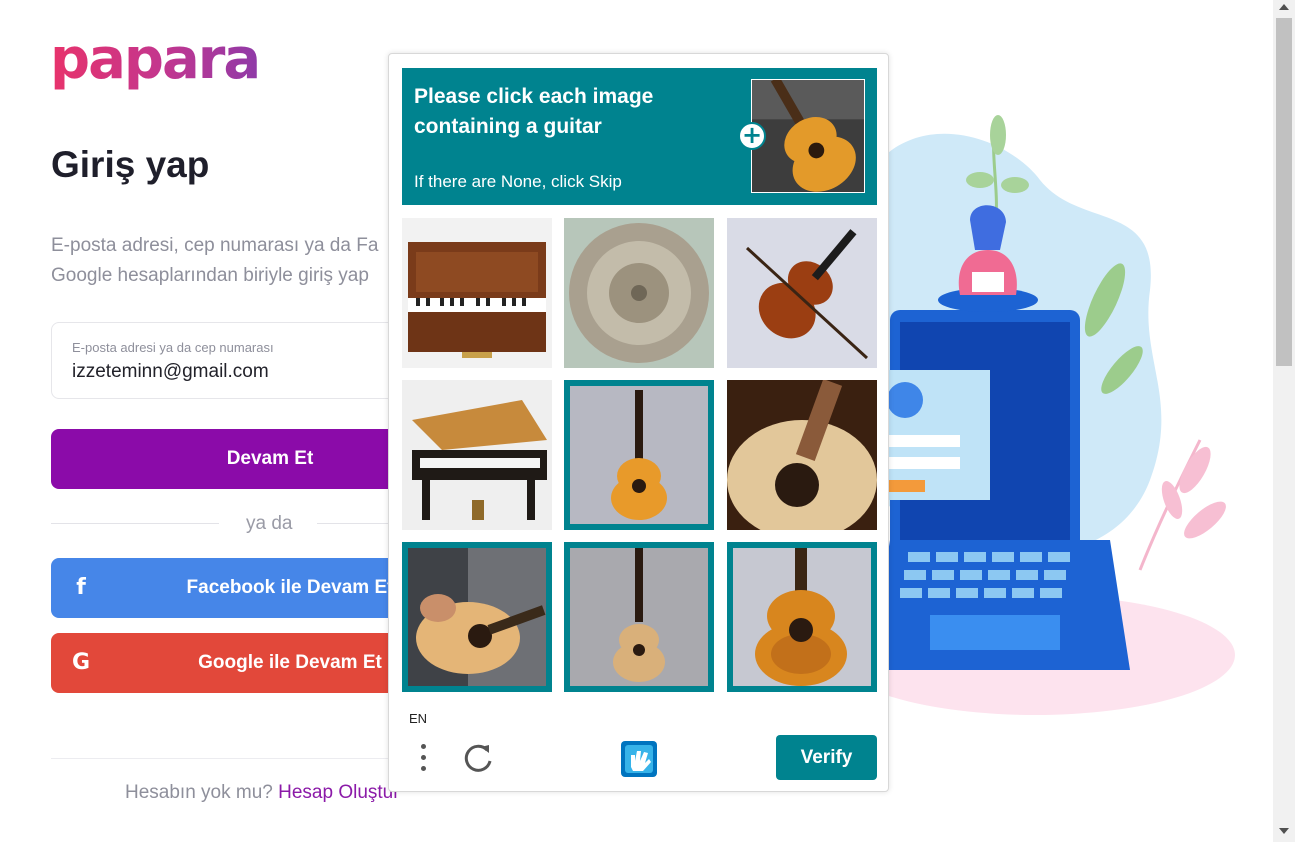 This screenshot has height=842, width=1295. I want to click on scroll-up-arrow-icon, so click(1284, 7).